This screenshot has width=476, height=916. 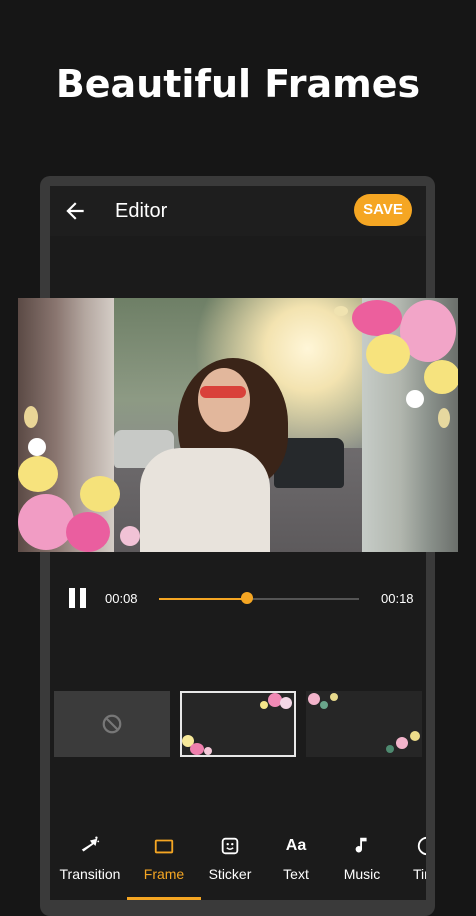 I want to click on text-icon: Aa, so click(x=296, y=845).